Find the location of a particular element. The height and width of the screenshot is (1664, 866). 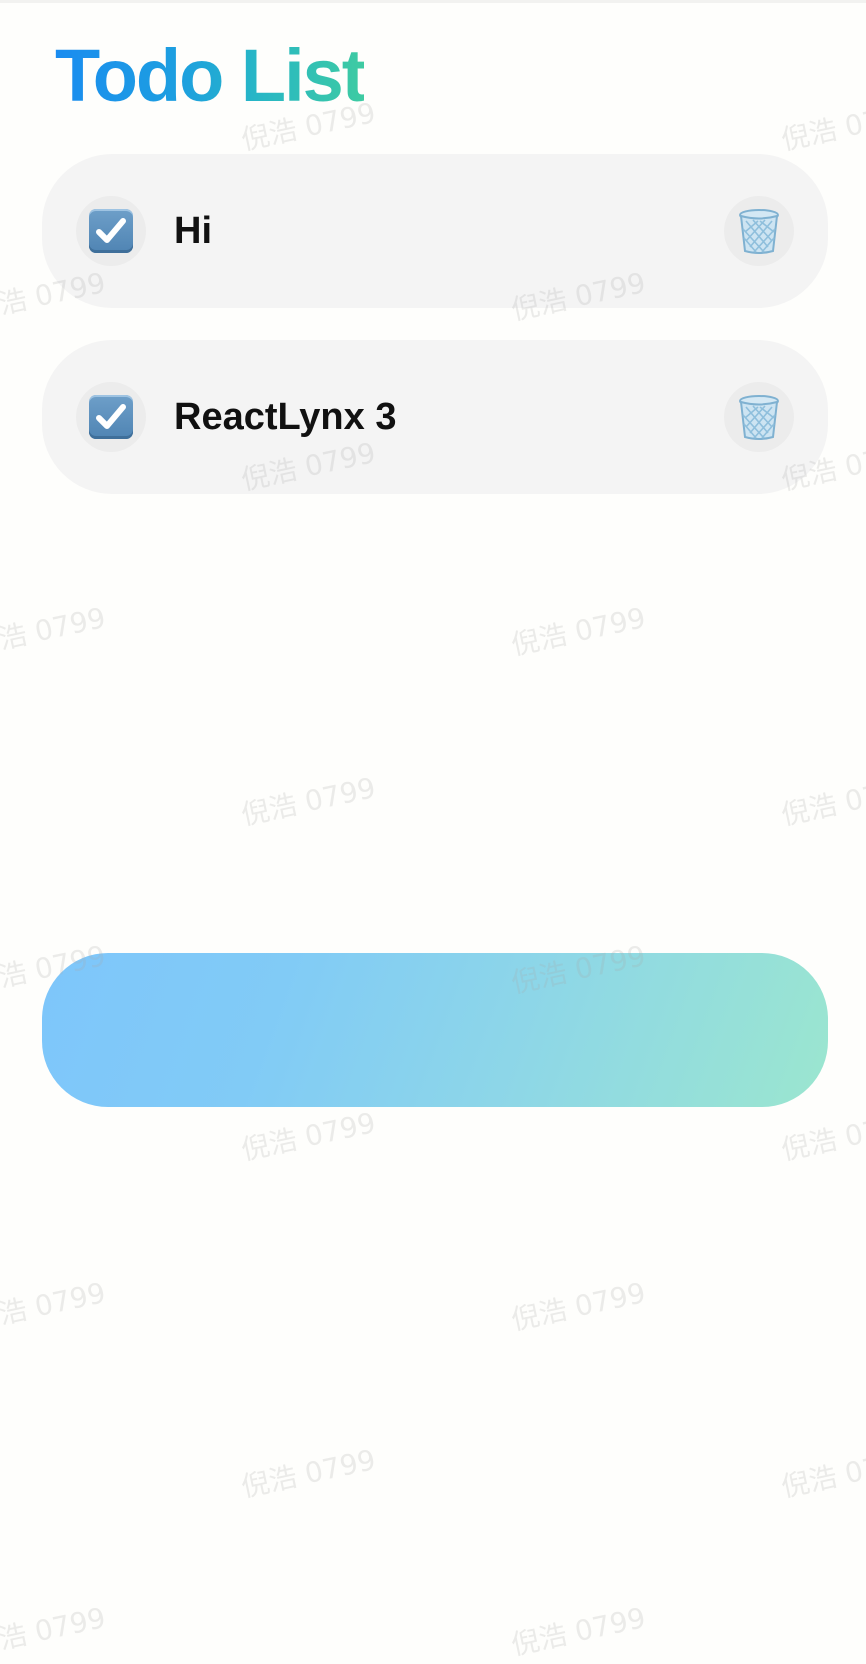

status-bar-edge is located at coordinates (433, 1).